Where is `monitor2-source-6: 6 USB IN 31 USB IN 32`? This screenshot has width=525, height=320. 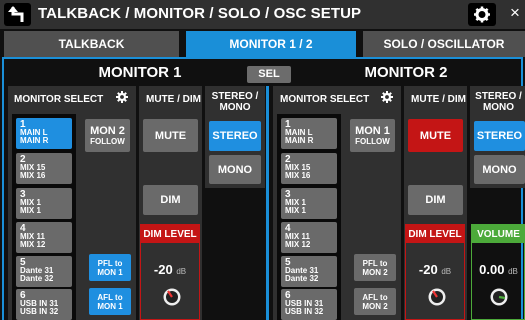
monitor2-source-6: 6 USB IN 31 USB IN 32 is located at coordinates (309, 304).